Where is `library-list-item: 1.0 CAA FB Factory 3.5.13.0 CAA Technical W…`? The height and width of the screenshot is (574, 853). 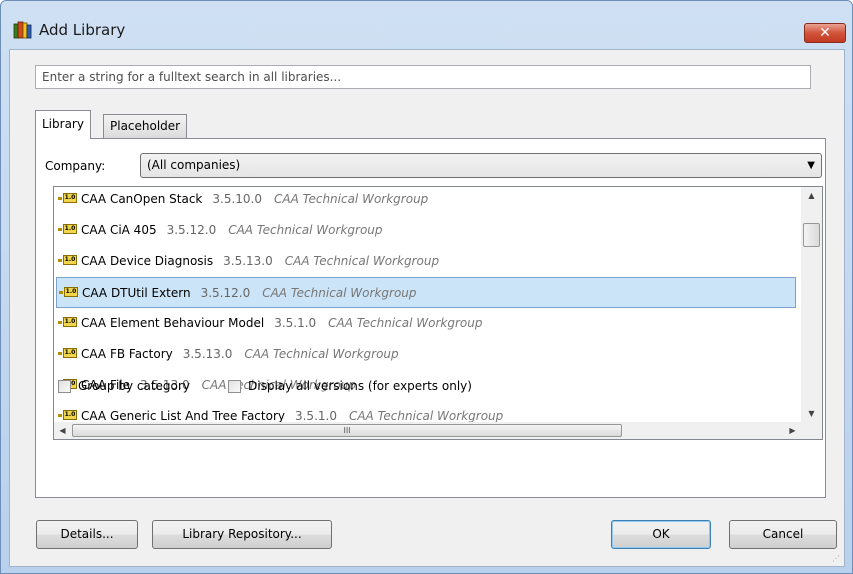
library-list-item: 1.0 CAA FB Factory 3.5.13.0 CAA Technical W… is located at coordinates (427, 354).